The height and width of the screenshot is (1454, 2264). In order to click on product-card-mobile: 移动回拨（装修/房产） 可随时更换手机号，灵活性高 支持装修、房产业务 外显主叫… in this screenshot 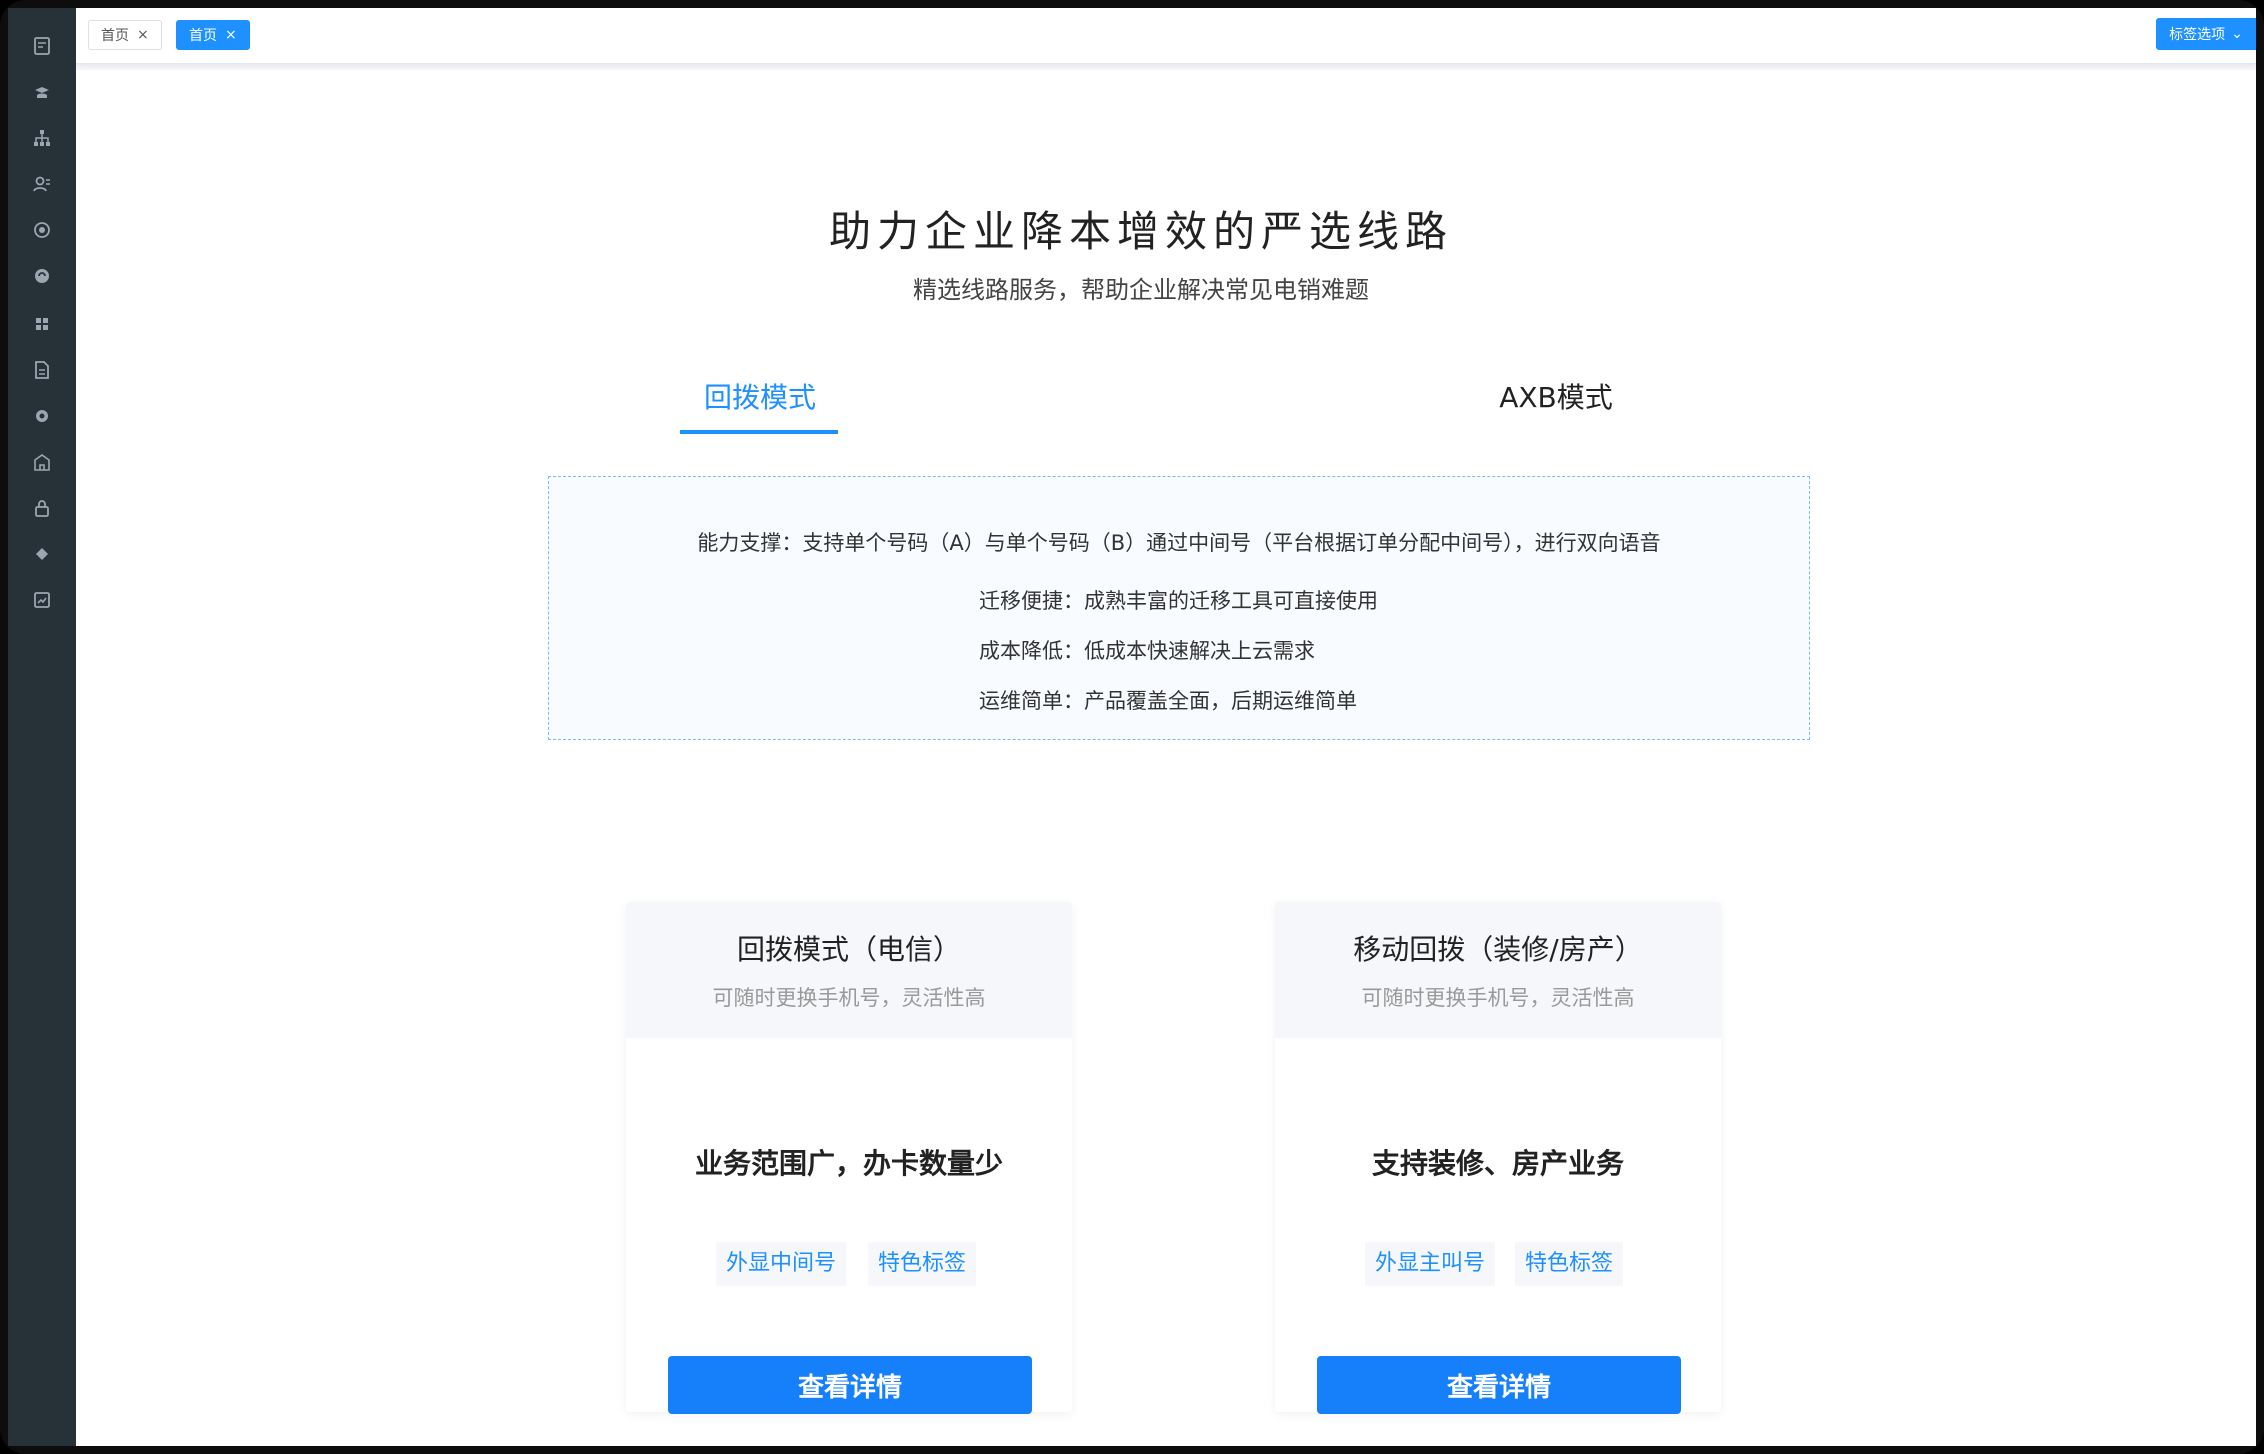, I will do `click(1498, 1158)`.